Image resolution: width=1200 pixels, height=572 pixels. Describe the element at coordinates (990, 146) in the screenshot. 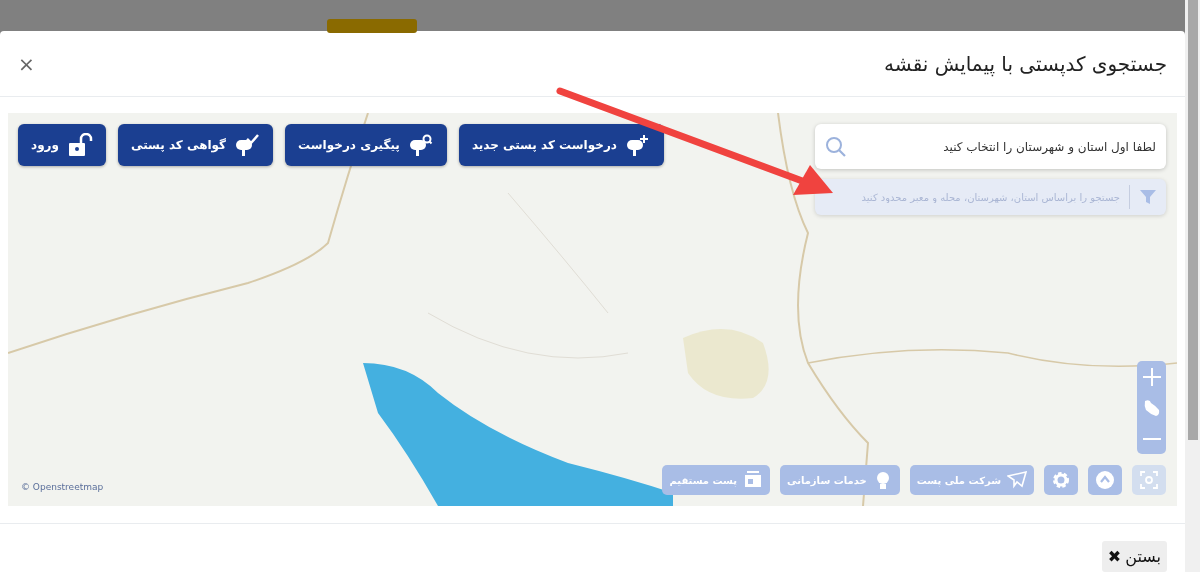

I see `search-field: لطفا اول استان و شهرستان را انتخاب کنید` at that location.